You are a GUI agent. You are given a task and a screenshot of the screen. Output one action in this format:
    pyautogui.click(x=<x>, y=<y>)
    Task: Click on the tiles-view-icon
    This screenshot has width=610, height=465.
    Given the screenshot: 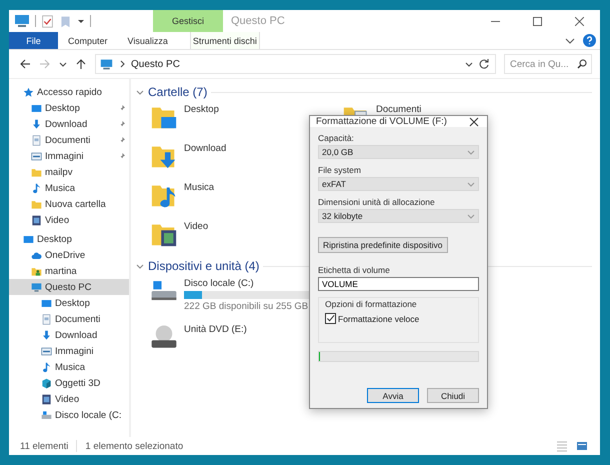 What is the action you would take?
    pyautogui.click(x=582, y=446)
    